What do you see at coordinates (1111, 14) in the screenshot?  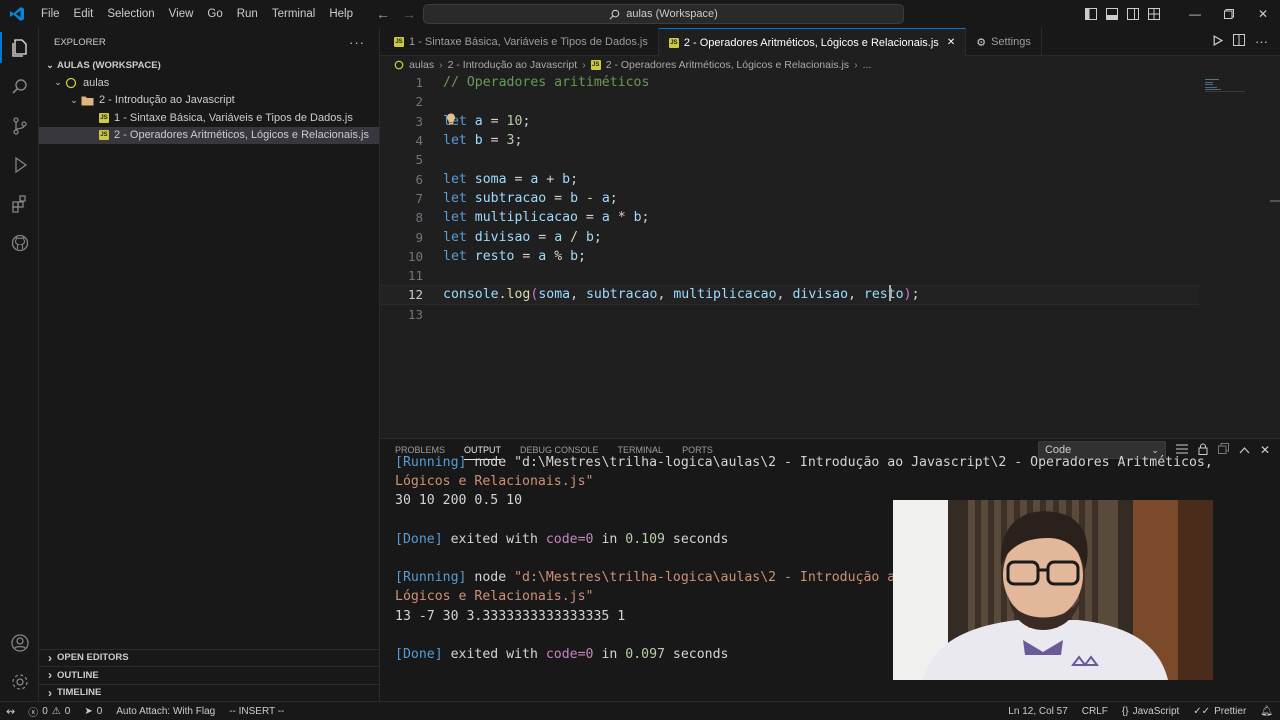 I see `toggle-panel-icon` at bounding box center [1111, 14].